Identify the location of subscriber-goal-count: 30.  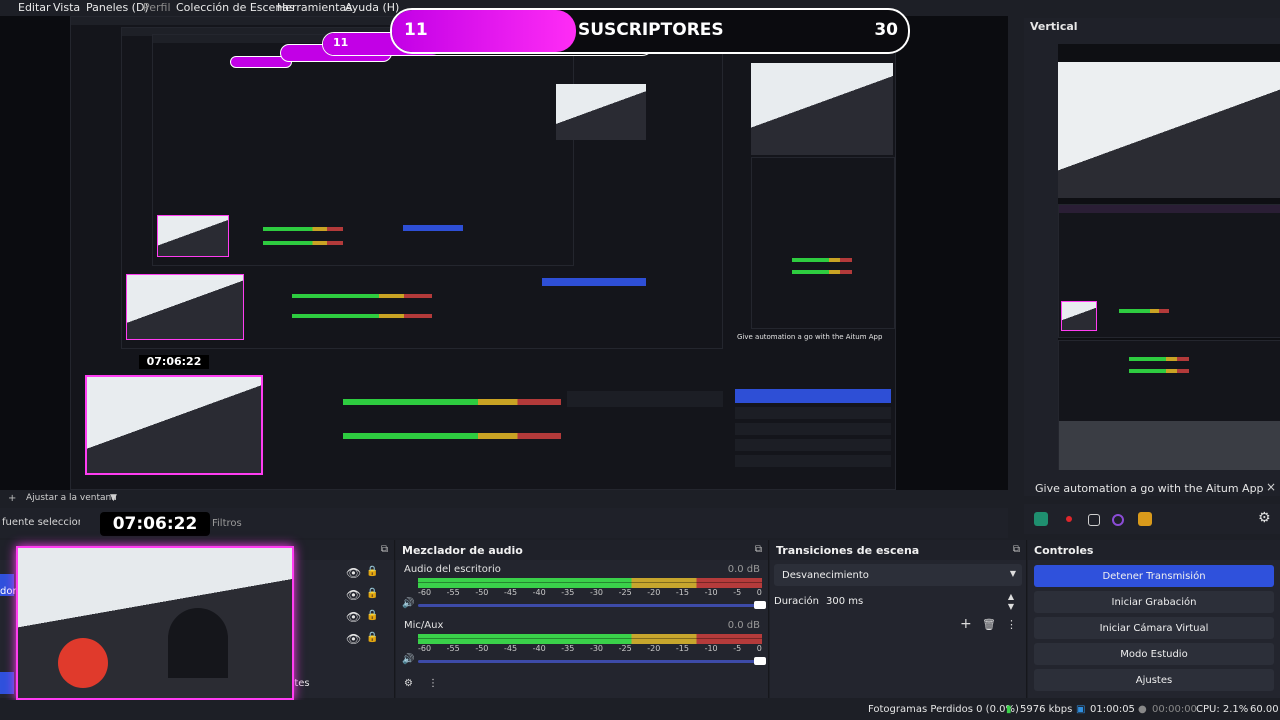
(886, 30).